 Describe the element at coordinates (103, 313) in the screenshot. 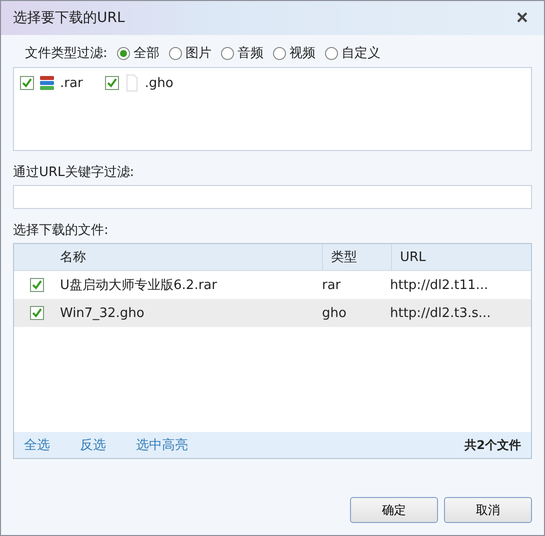

I see `table-cell-text: Win7_32.gho` at that location.